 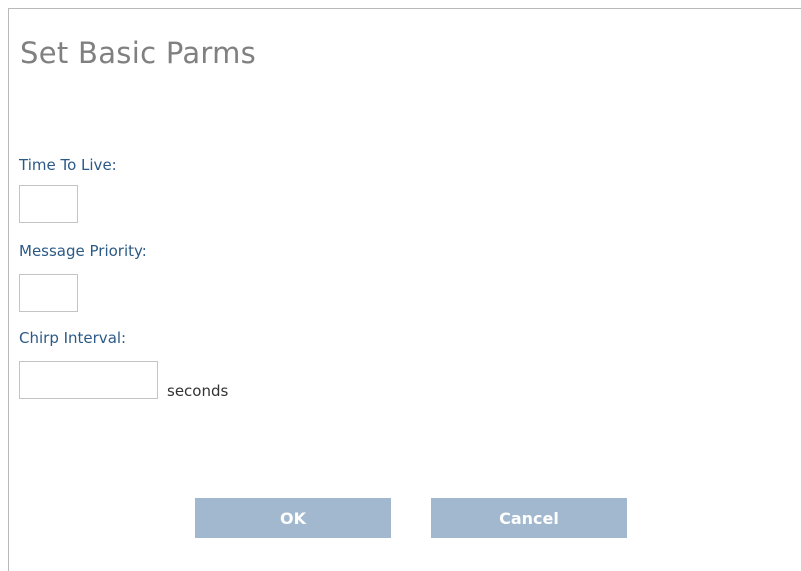 I want to click on dialog-title: Set Basic Parms, so click(x=138, y=53).